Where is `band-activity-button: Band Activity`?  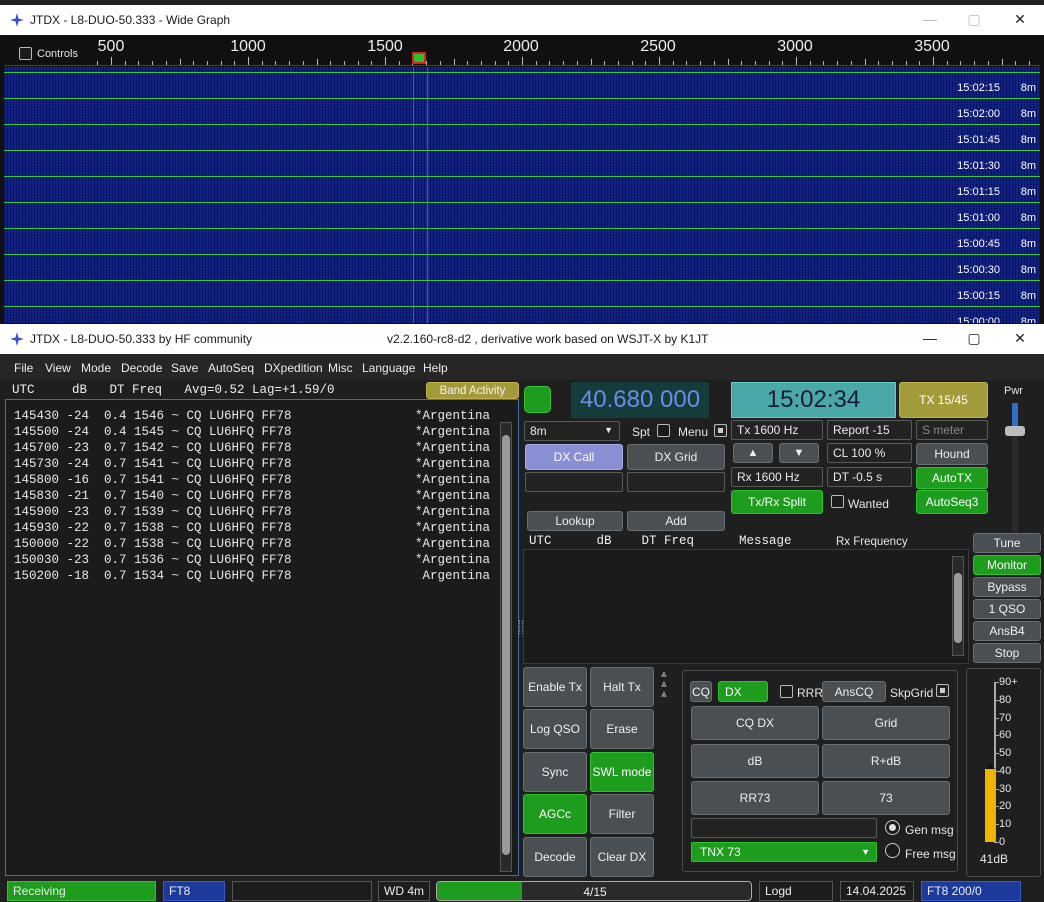 band-activity-button: Band Activity is located at coordinates (472, 390).